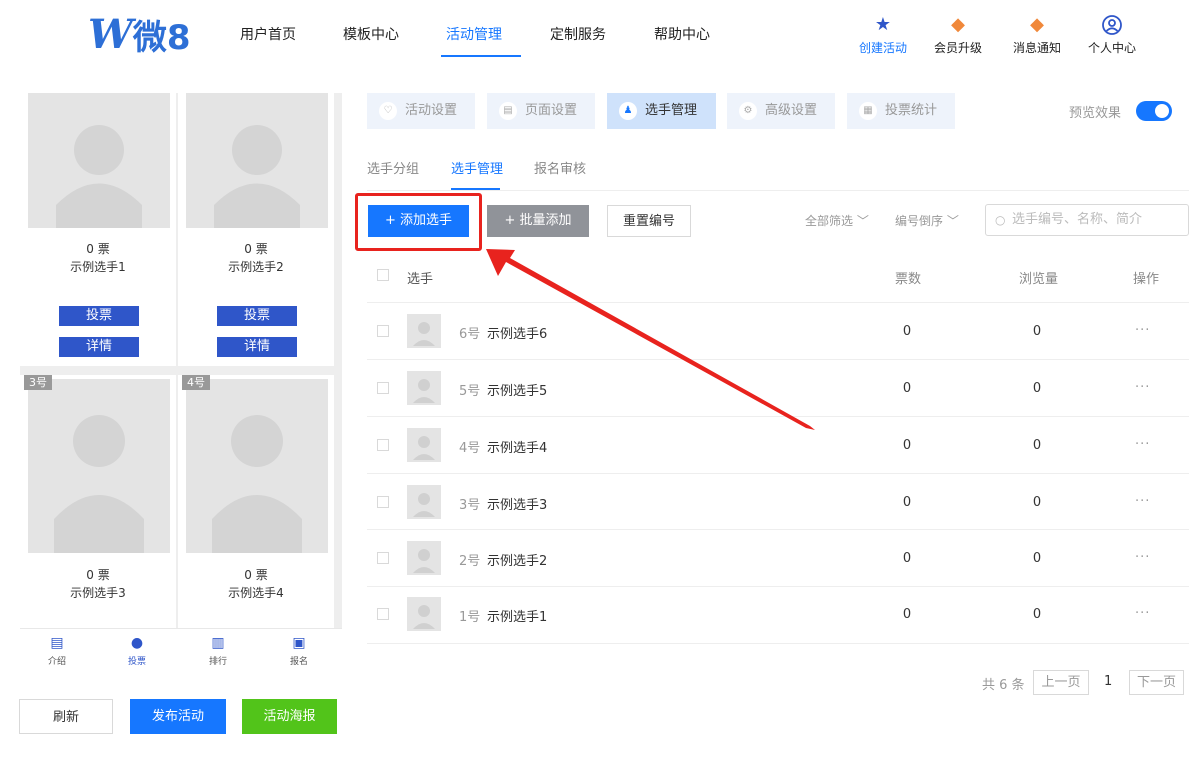 Image resolution: width=1200 pixels, height=779 pixels. I want to click on contestant-card: 0 票 示例选手2 投票 详情, so click(256, 229).